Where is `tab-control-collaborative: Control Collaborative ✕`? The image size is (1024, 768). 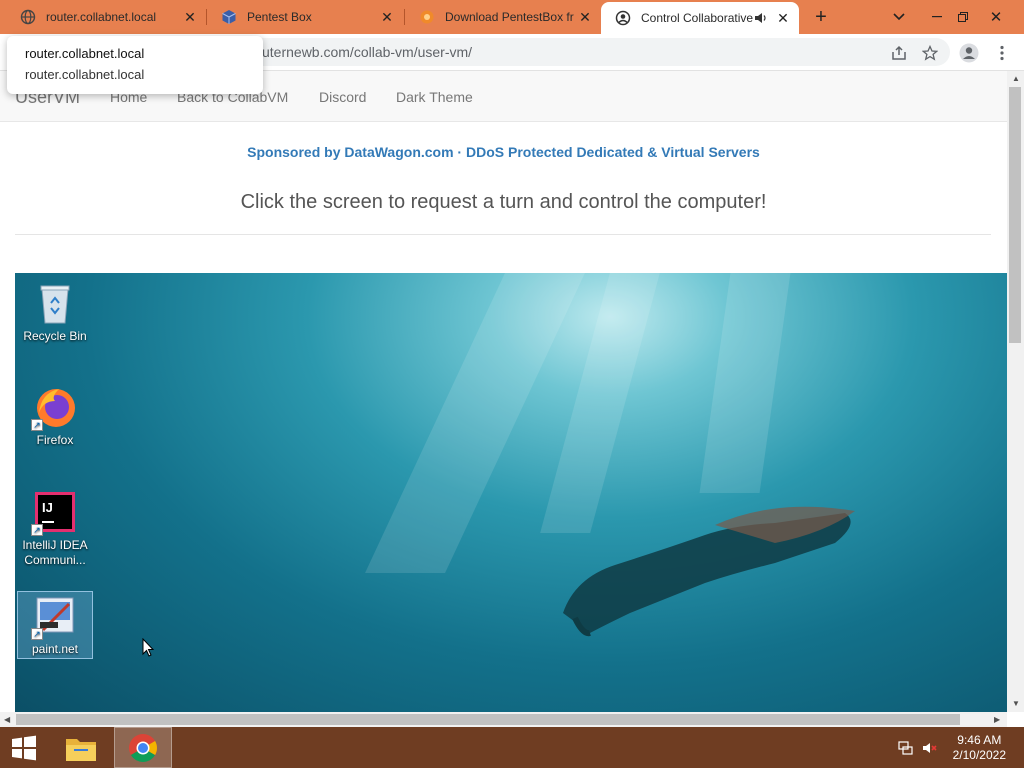 tab-control-collaborative: Control Collaborative ✕ is located at coordinates (700, 18).